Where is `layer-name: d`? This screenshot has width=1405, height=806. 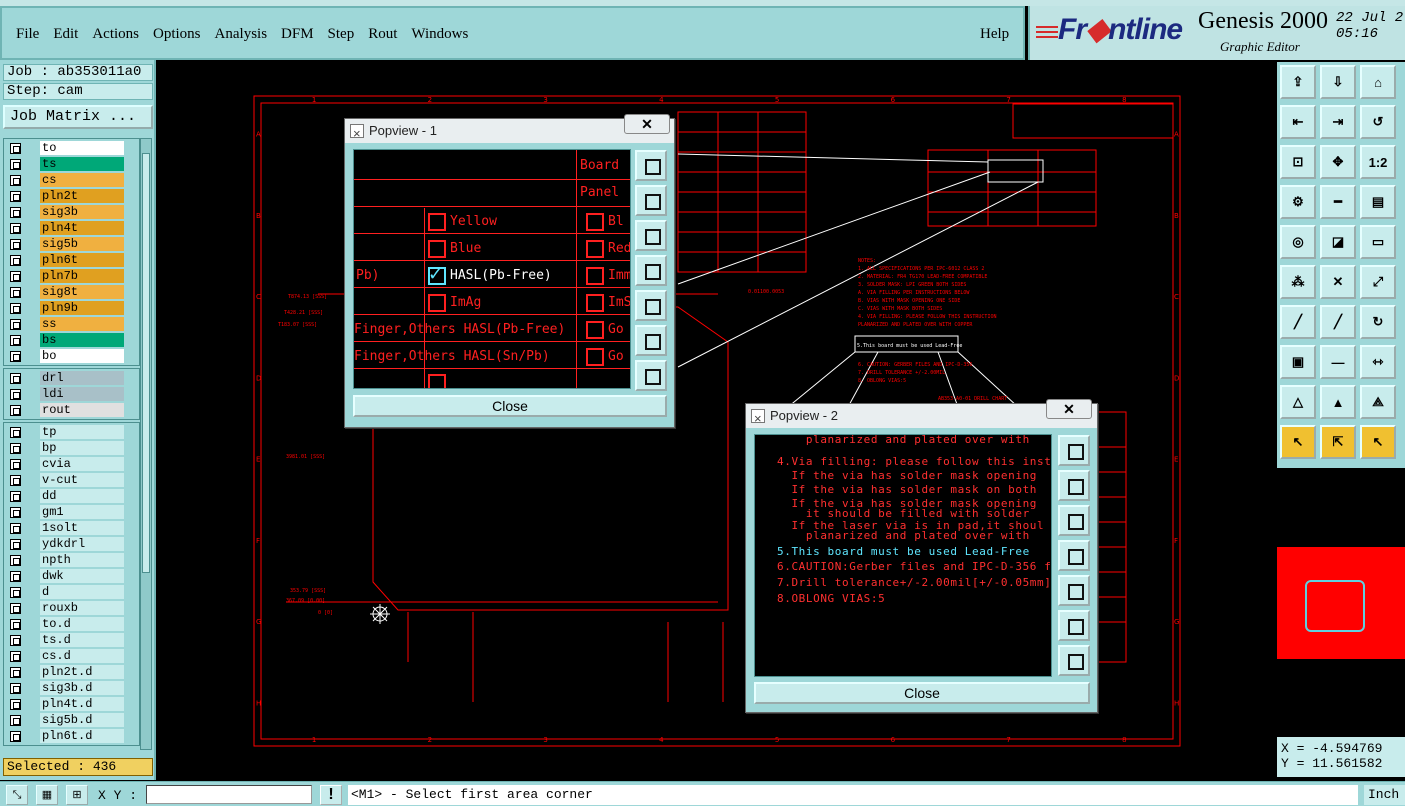
layer-name: d is located at coordinates (82, 592).